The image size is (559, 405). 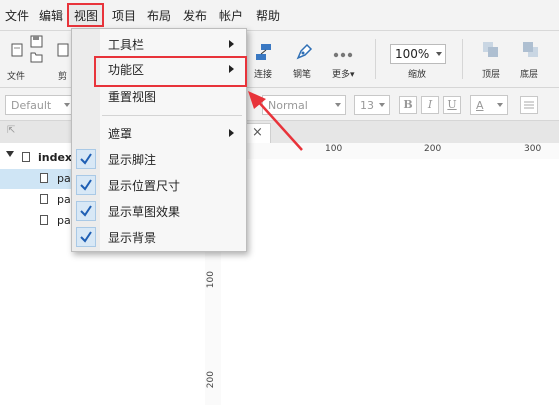 What do you see at coordinates (275, 121) in the screenshot?
I see `annotation-arrow` at bounding box center [275, 121].